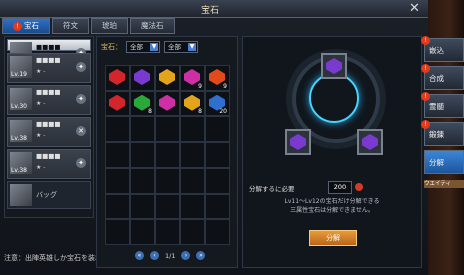 The height and width of the screenshot is (275, 464). Describe the element at coordinates (81, 131) in the screenshot. I see `class-icon: ✕` at that location.